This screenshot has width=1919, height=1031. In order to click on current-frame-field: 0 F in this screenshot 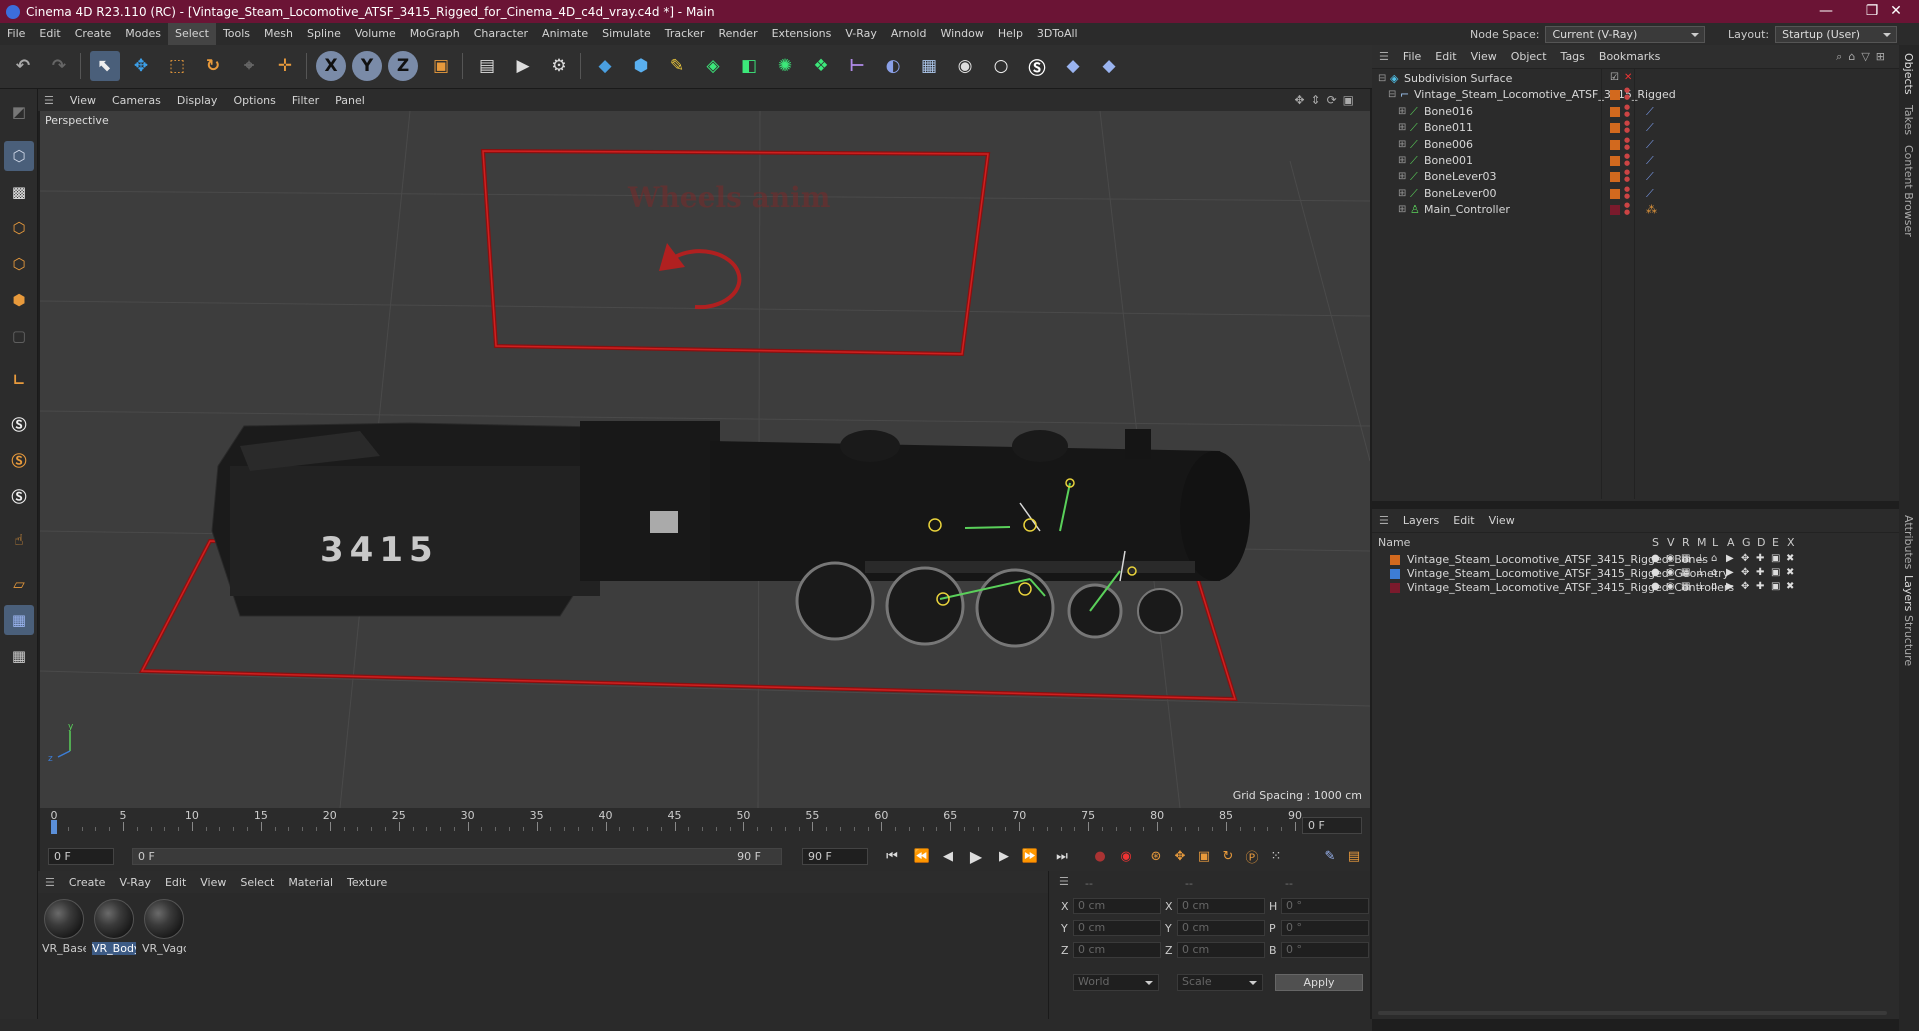, I will do `click(1332, 825)`.